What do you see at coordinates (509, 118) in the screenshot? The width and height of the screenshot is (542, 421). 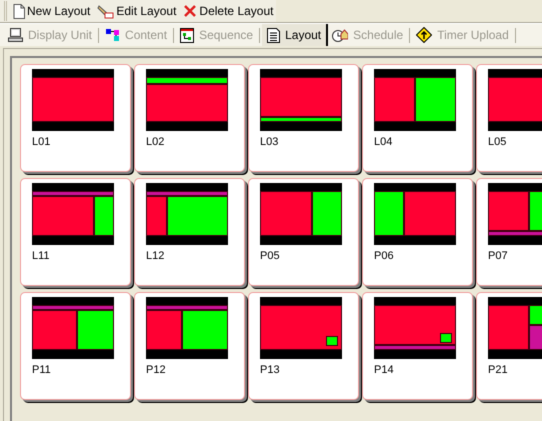 I see `layout-card: L05` at bounding box center [509, 118].